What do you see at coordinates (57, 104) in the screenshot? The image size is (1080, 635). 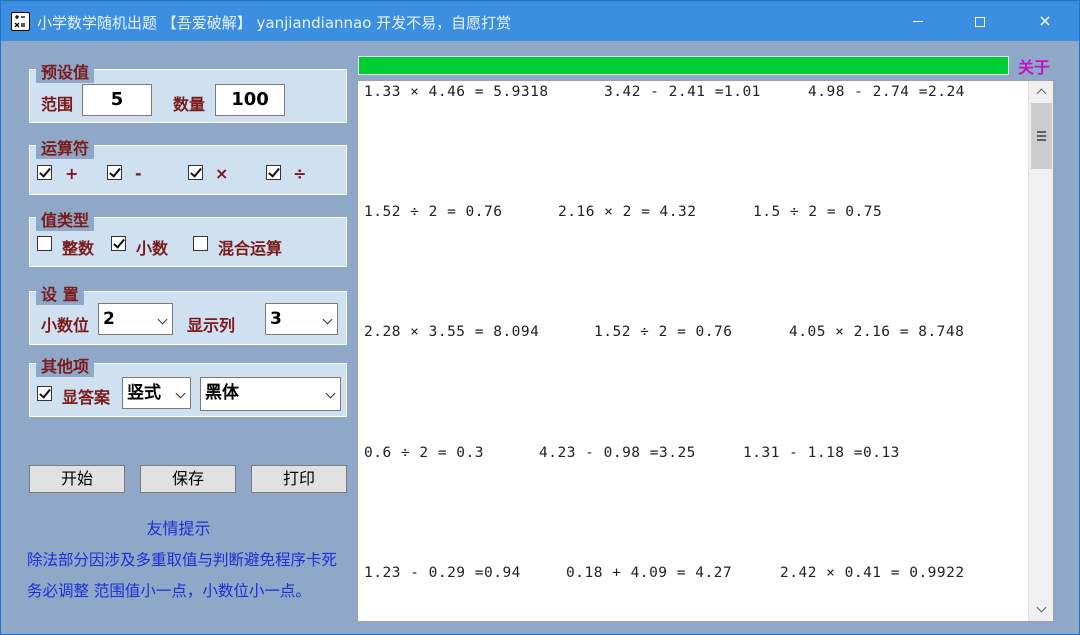 I see `range-label: 范围` at bounding box center [57, 104].